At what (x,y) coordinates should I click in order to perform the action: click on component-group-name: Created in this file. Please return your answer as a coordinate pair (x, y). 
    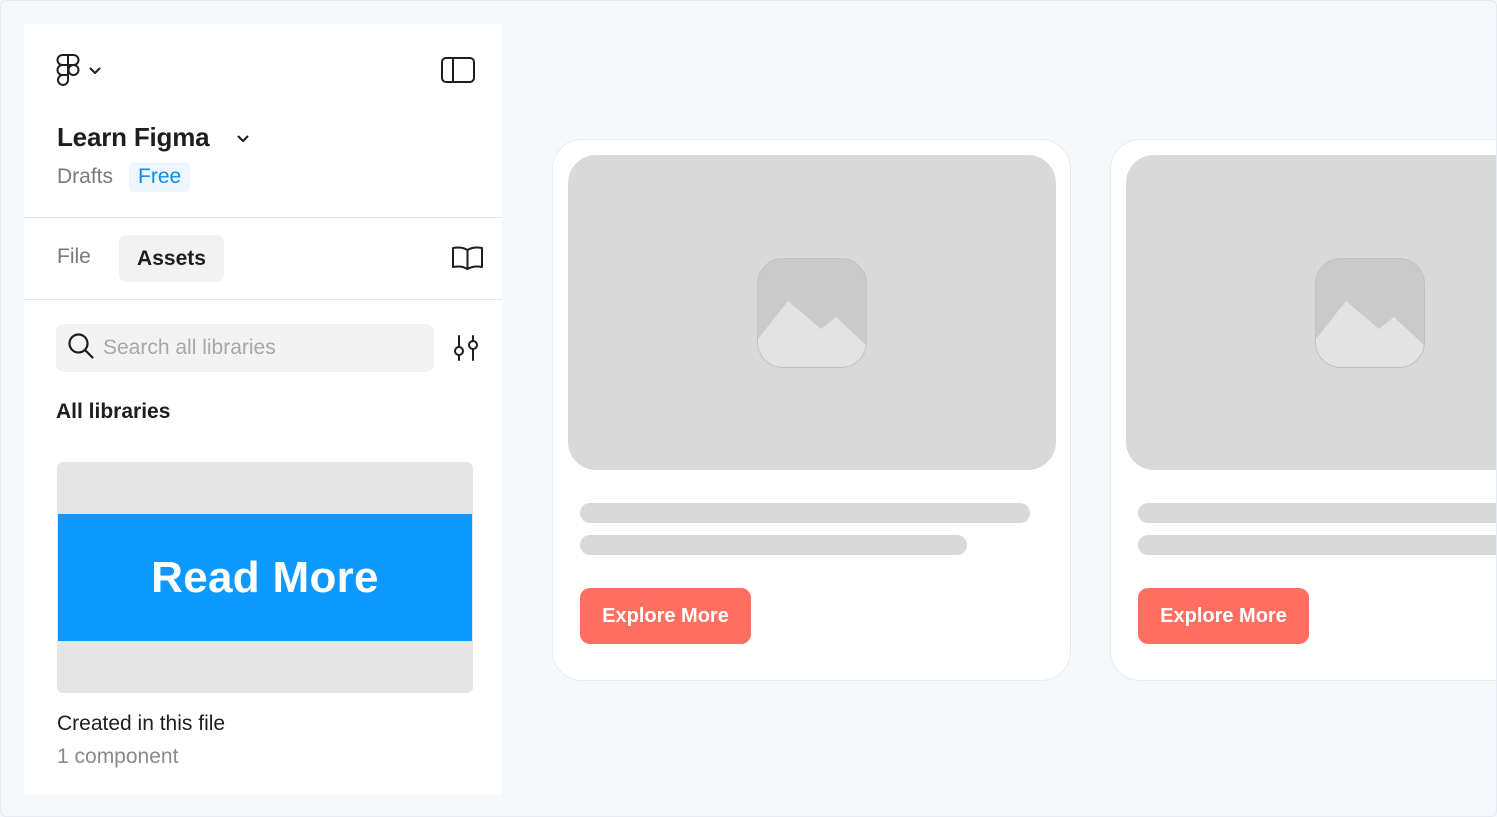
    Looking at the image, I should click on (141, 724).